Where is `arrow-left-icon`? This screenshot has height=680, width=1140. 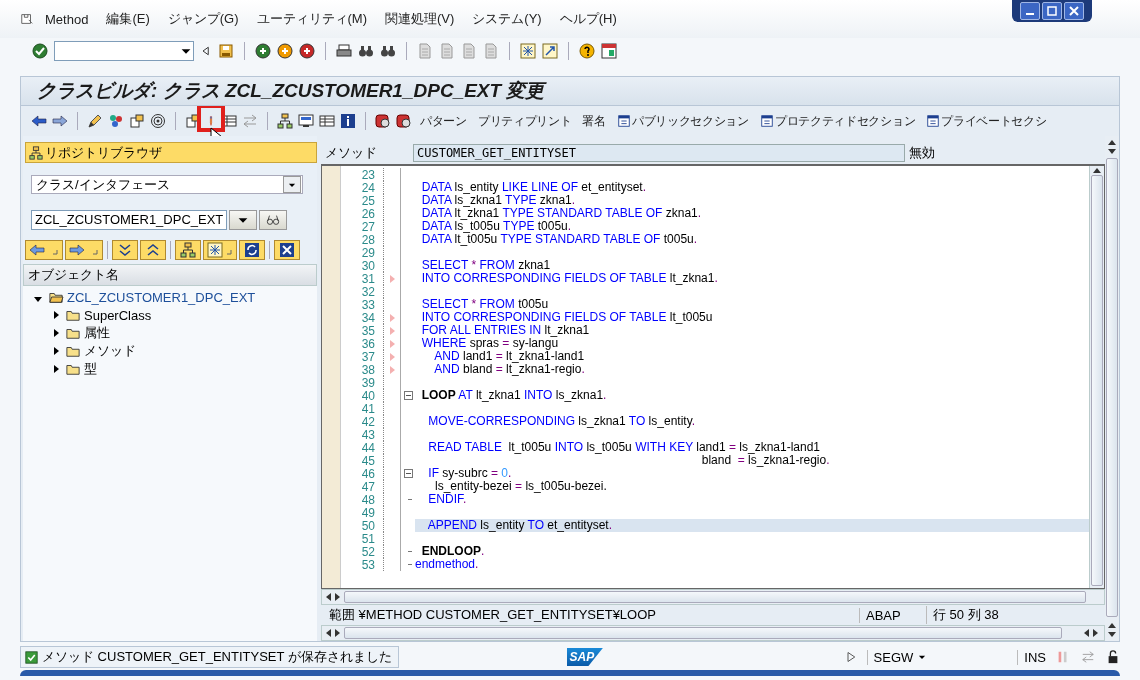 arrow-left-icon is located at coordinates (44, 250).